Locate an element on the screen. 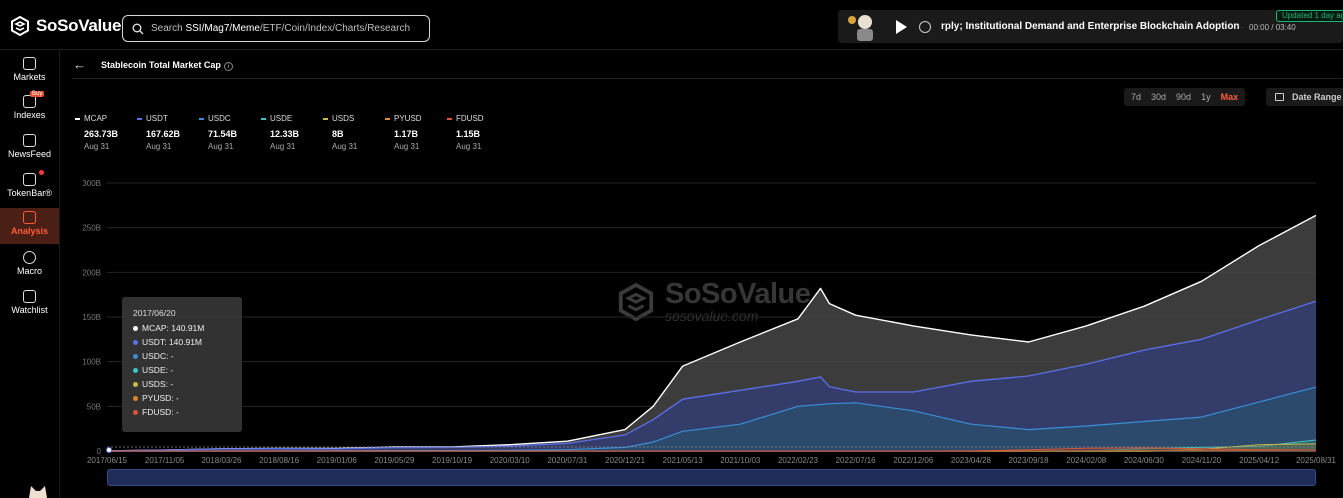 The image size is (1343, 498). x-tick-label: 2020/07/31 is located at coordinates (567, 460).